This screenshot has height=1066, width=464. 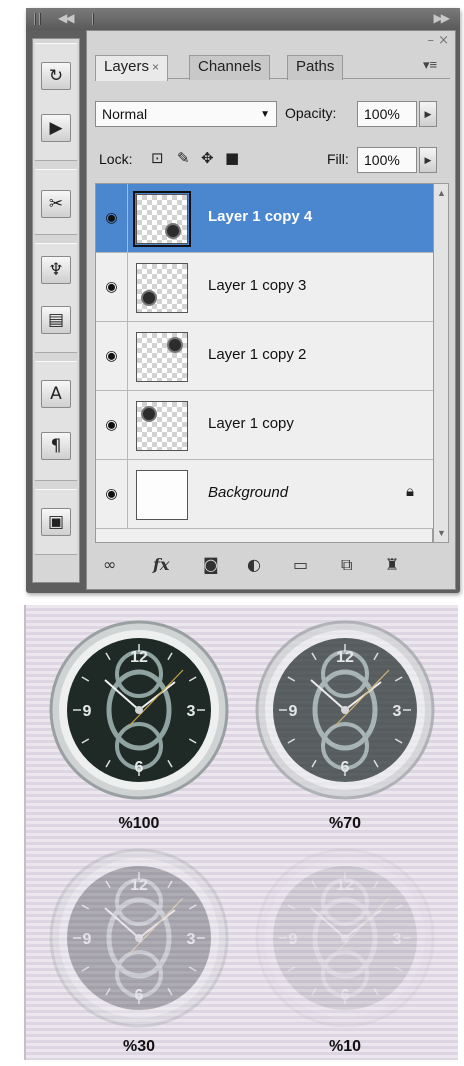 What do you see at coordinates (161, 564) in the screenshot?
I see `fx-icon: fx` at bounding box center [161, 564].